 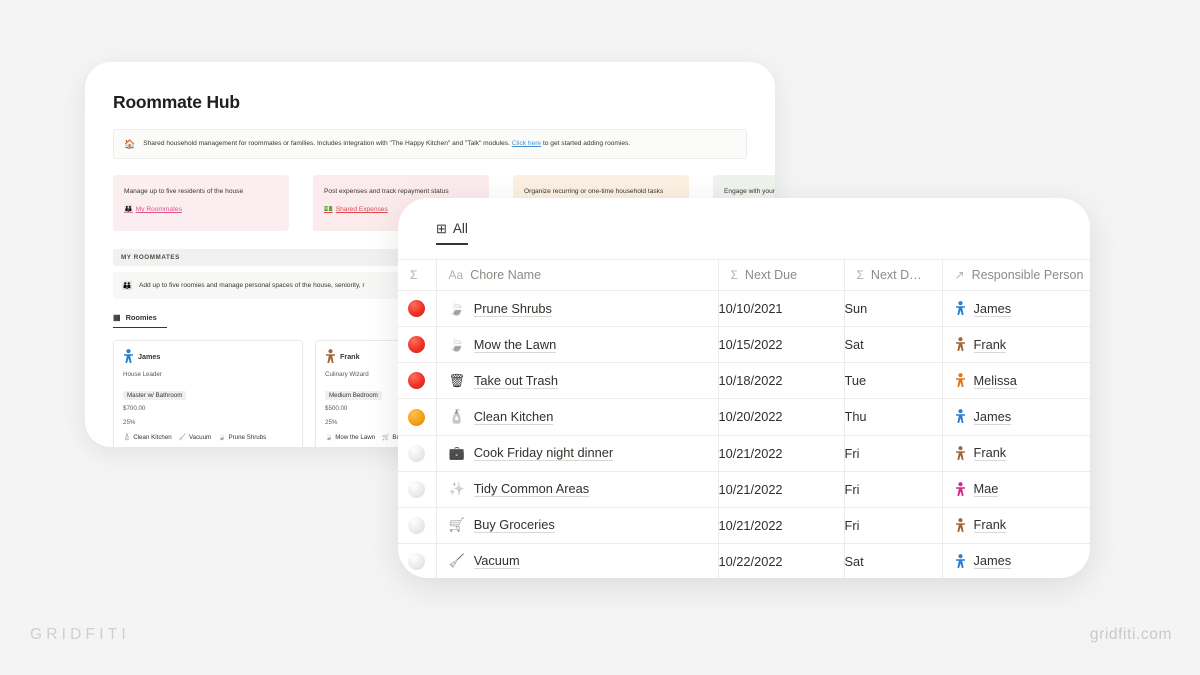 I want to click on cell-chore-name: 🗑 Take out Trash, so click(x=577, y=381).